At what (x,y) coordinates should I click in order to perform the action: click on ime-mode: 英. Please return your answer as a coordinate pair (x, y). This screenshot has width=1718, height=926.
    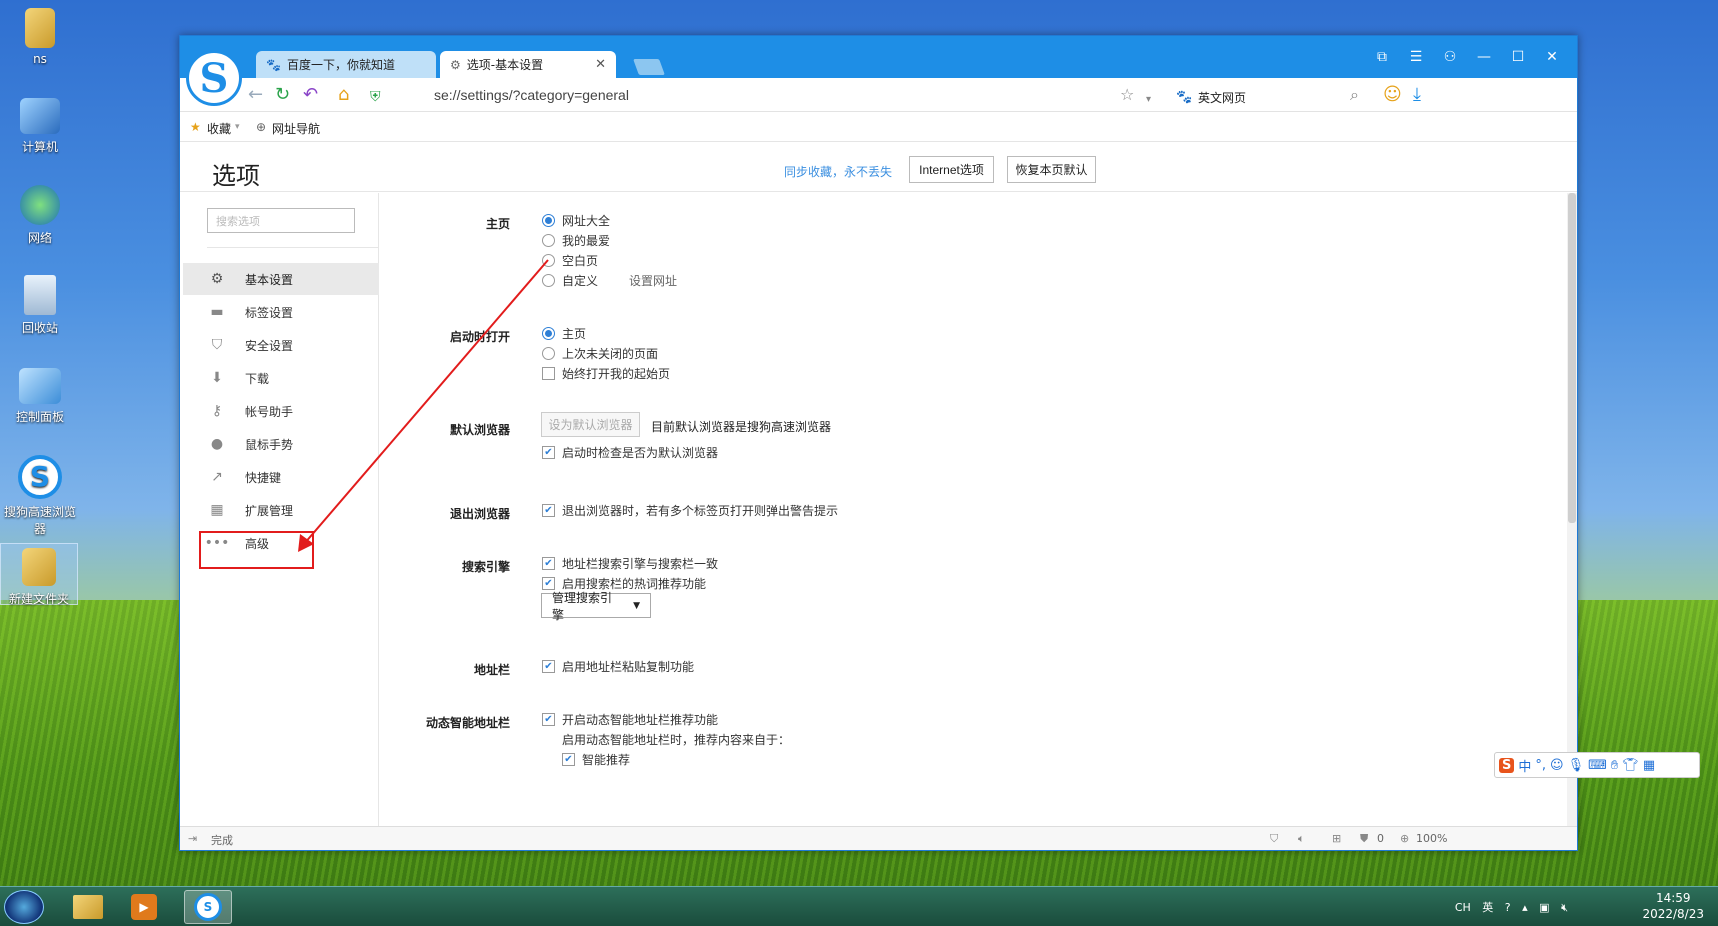
    Looking at the image, I should click on (1487, 907).